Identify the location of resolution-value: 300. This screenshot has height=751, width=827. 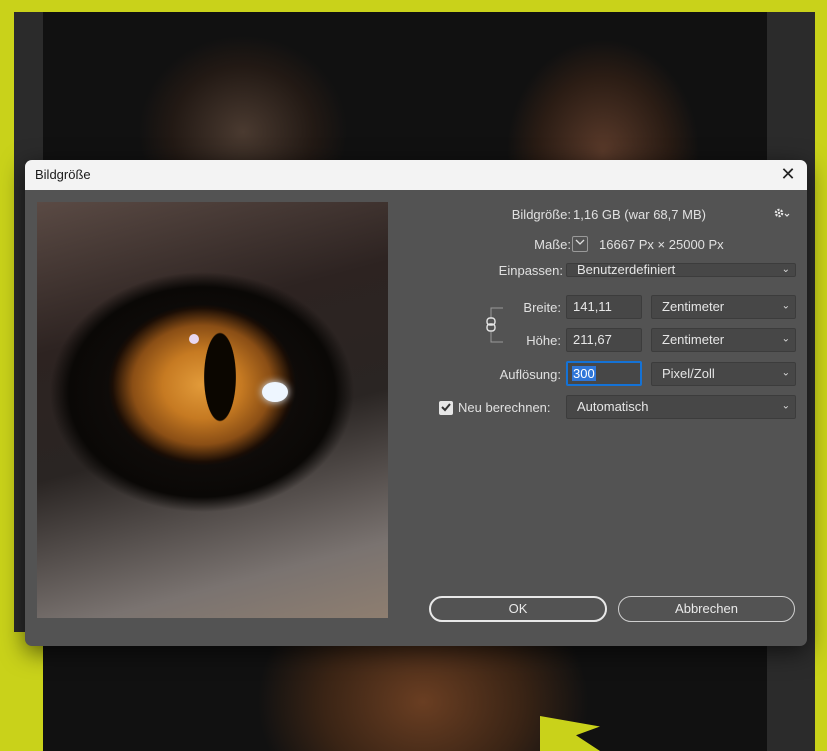
(584, 373).